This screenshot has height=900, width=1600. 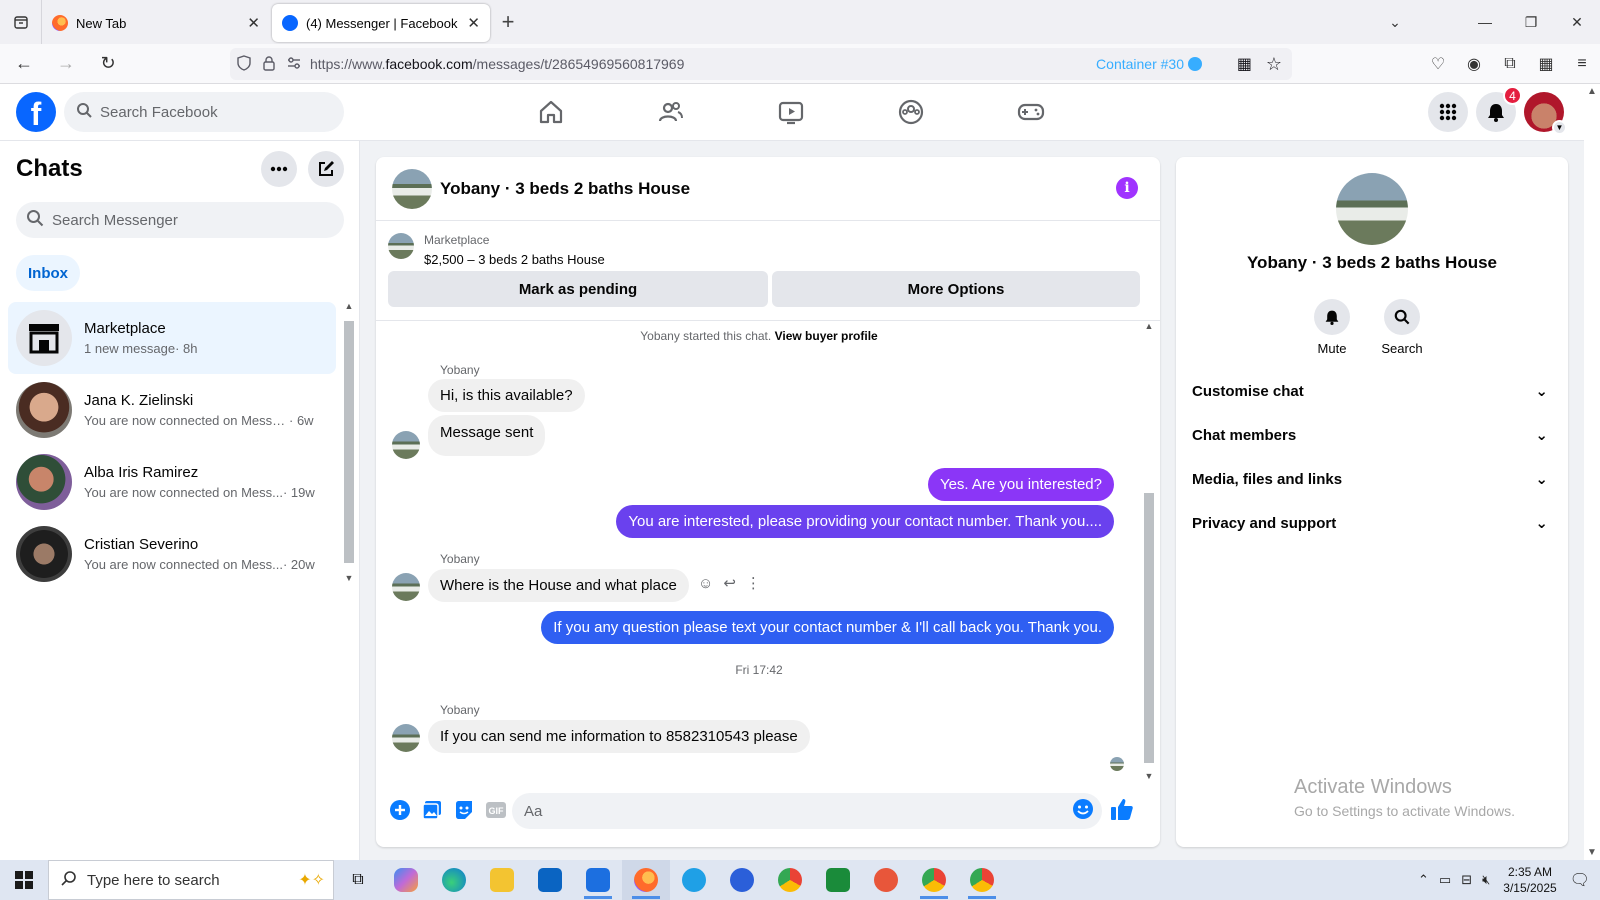 What do you see at coordinates (24, 880) in the screenshot?
I see `windows-start-icon` at bounding box center [24, 880].